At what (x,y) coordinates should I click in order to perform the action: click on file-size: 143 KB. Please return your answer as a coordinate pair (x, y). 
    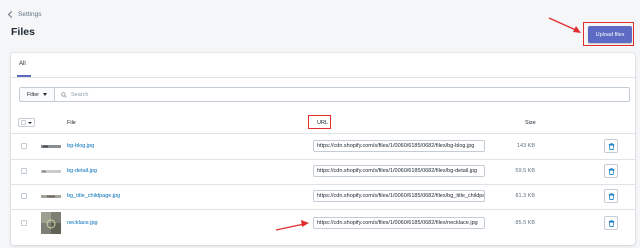
    Looking at the image, I should click on (525, 146).